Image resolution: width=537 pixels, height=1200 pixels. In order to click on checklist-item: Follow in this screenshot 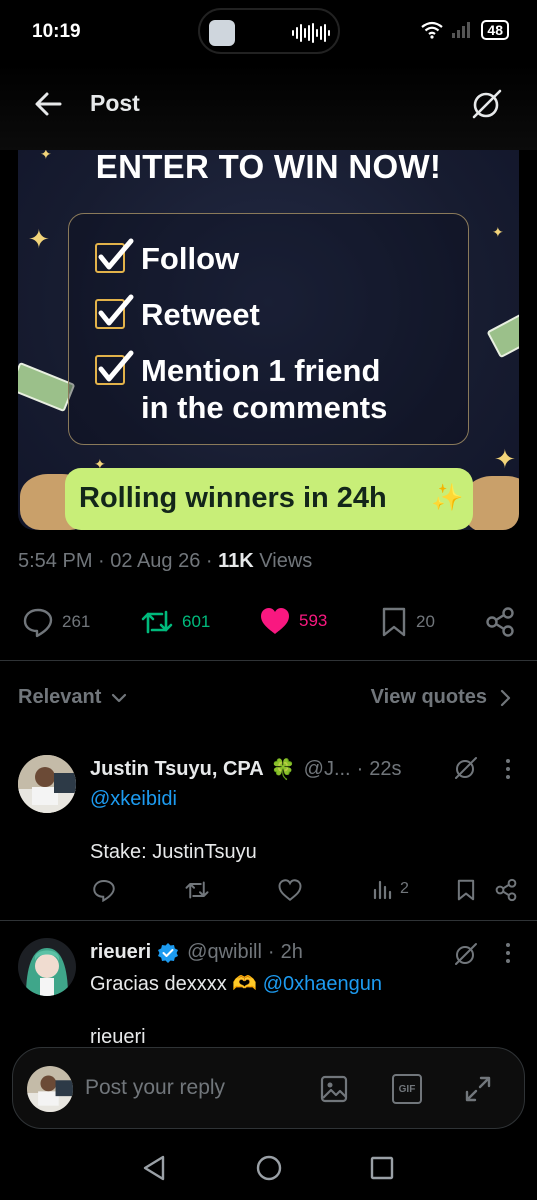, I will do `click(167, 257)`.